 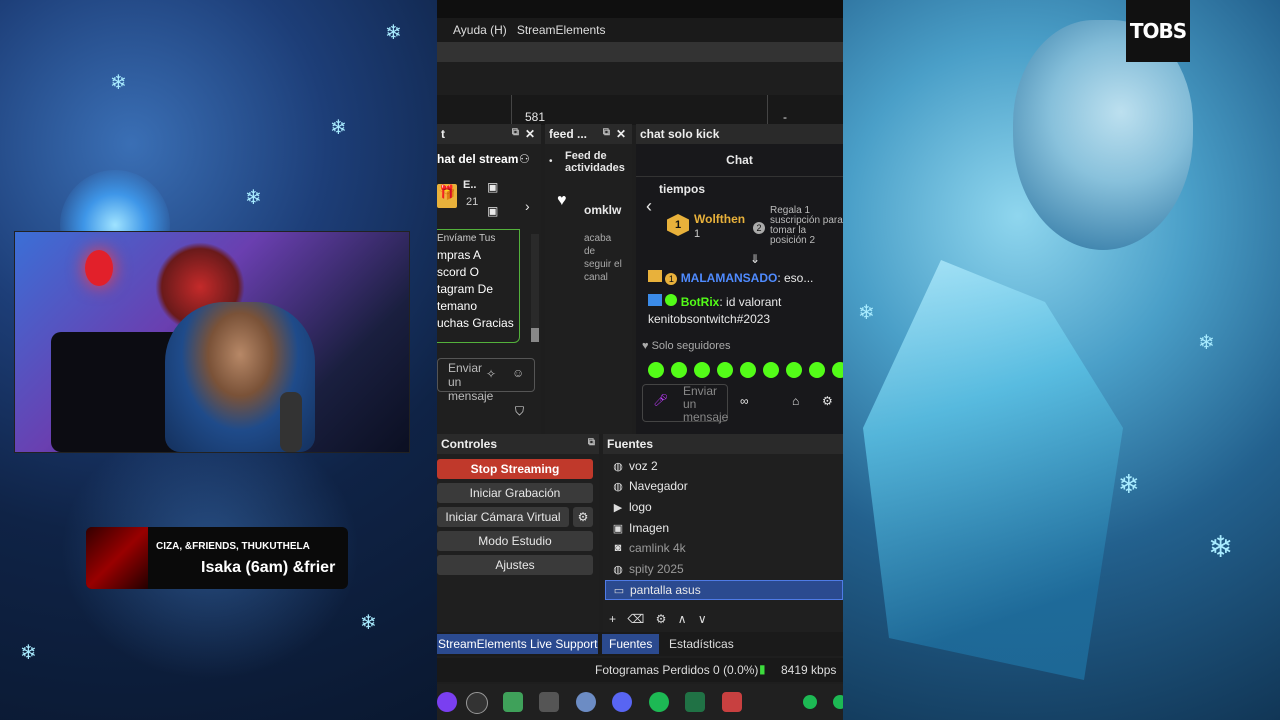 What do you see at coordinates (470, 185) in the screenshot?
I see `gift-user: E..` at bounding box center [470, 185].